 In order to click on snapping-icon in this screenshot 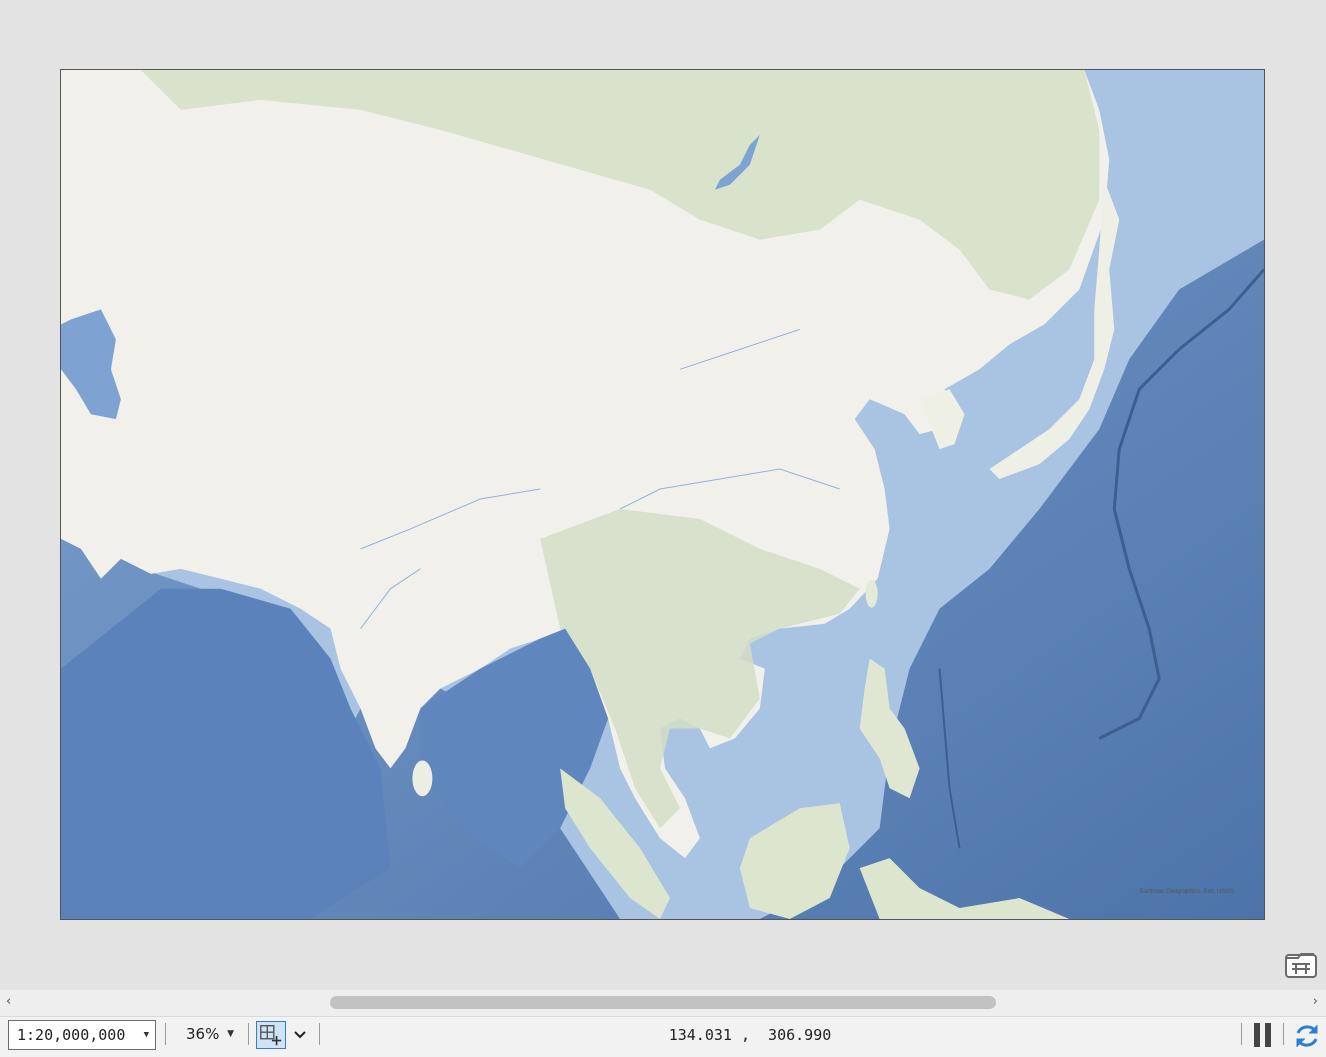, I will do `click(271, 1035)`.